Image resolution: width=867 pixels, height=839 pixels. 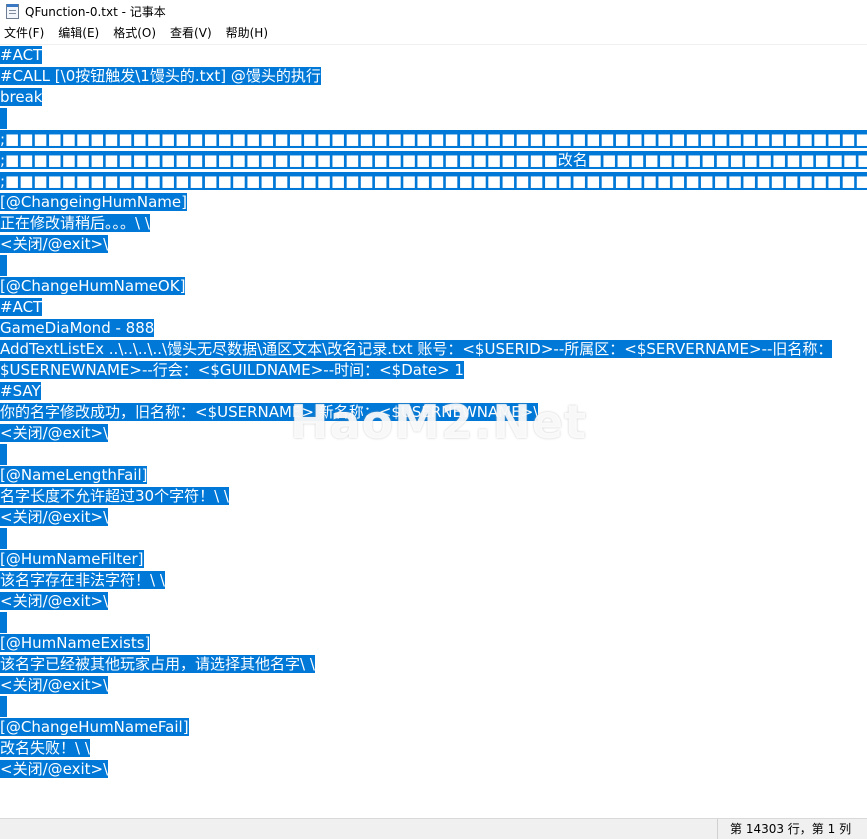 I want to click on menu-file: 文件(F), so click(x=25, y=33).